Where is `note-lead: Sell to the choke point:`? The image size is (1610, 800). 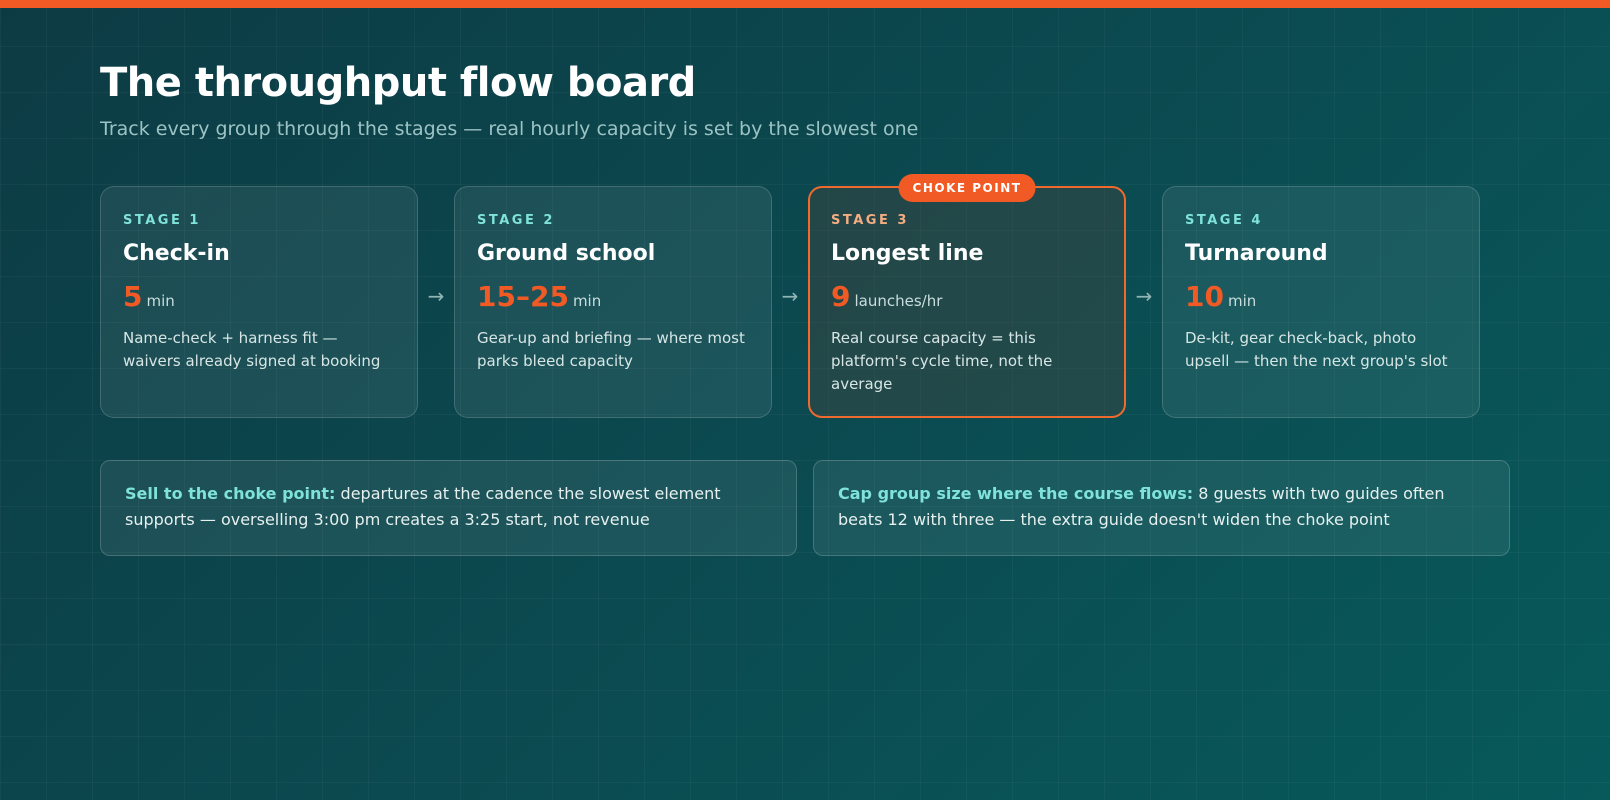 note-lead: Sell to the choke point: is located at coordinates (230, 493).